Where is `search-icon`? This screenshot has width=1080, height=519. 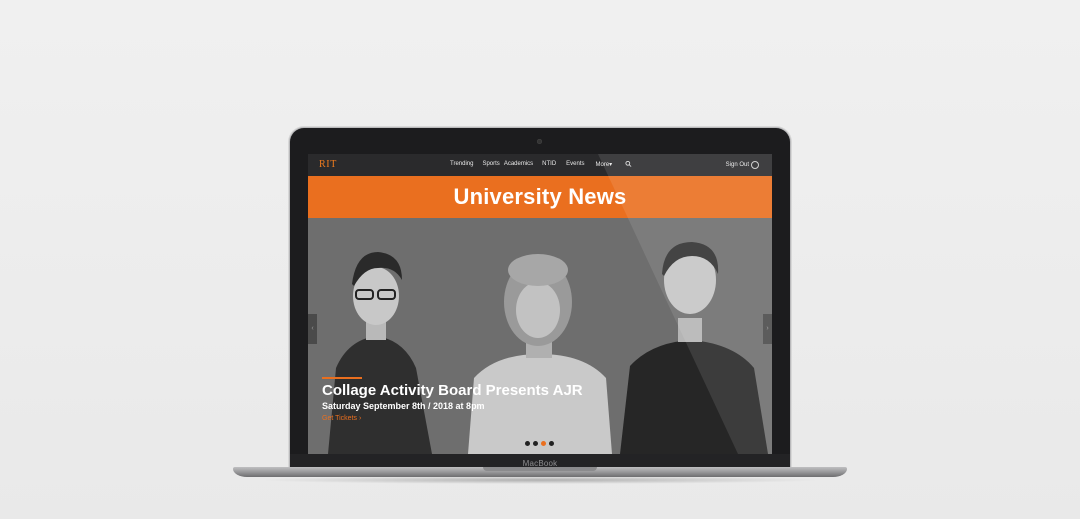
search-icon is located at coordinates (628, 164).